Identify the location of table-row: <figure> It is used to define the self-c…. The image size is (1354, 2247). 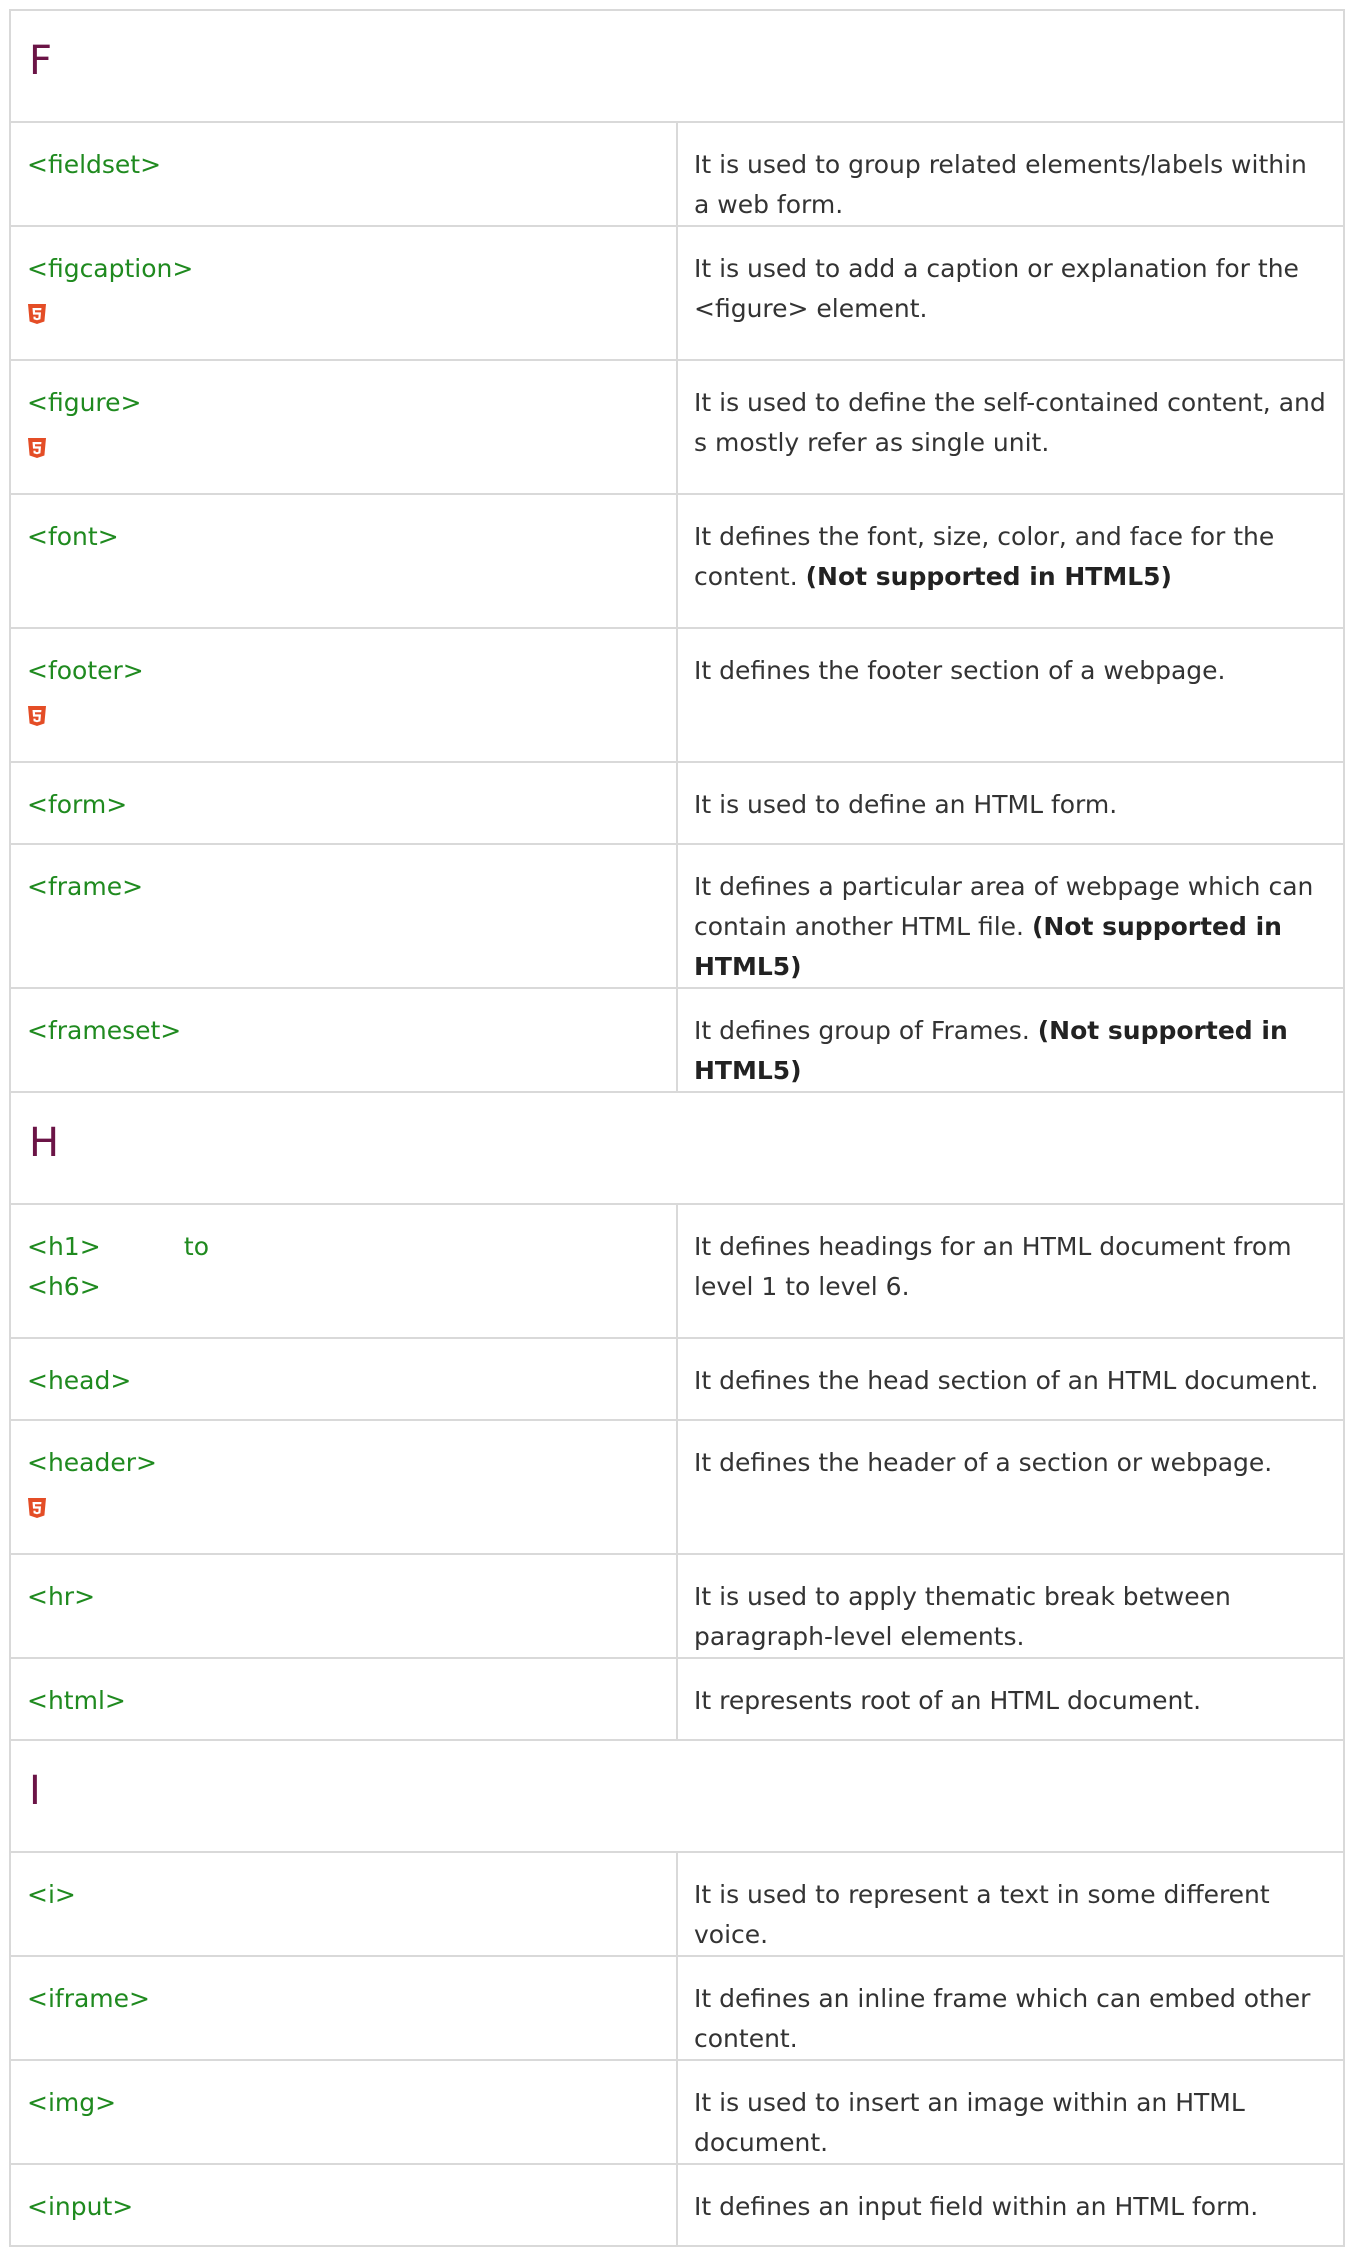
(677, 427).